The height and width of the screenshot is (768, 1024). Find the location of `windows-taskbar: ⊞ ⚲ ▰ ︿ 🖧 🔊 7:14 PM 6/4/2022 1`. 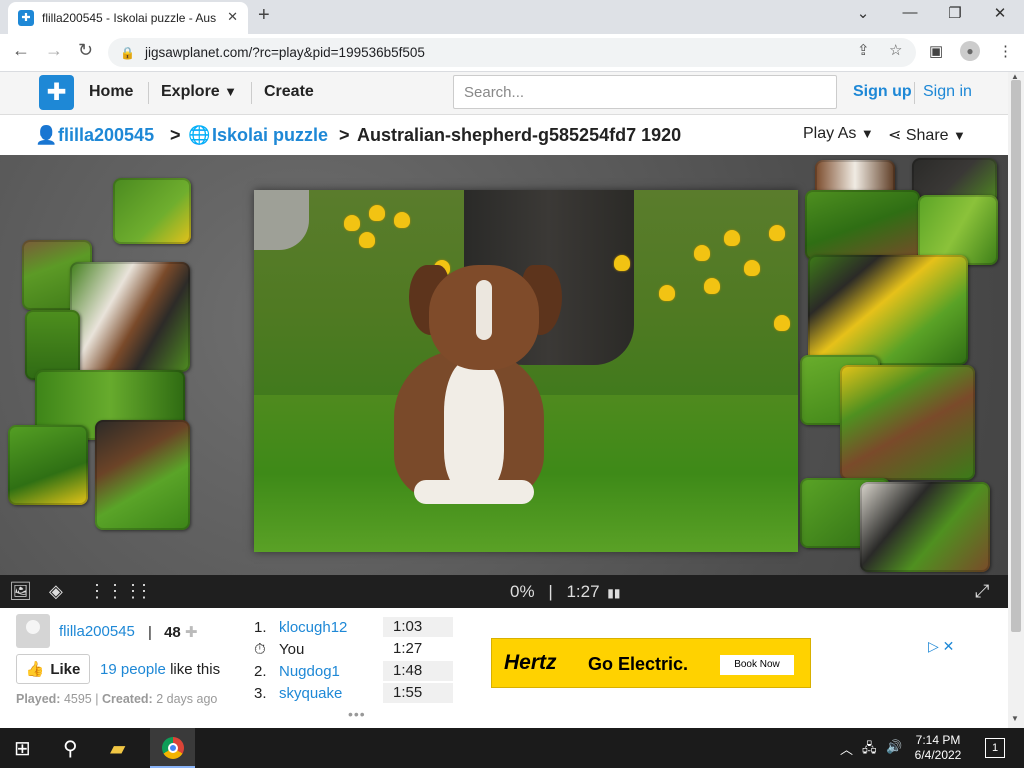

windows-taskbar: ⊞ ⚲ ▰ ︿ 🖧 🔊 7:14 PM 6/4/2022 1 is located at coordinates (512, 748).